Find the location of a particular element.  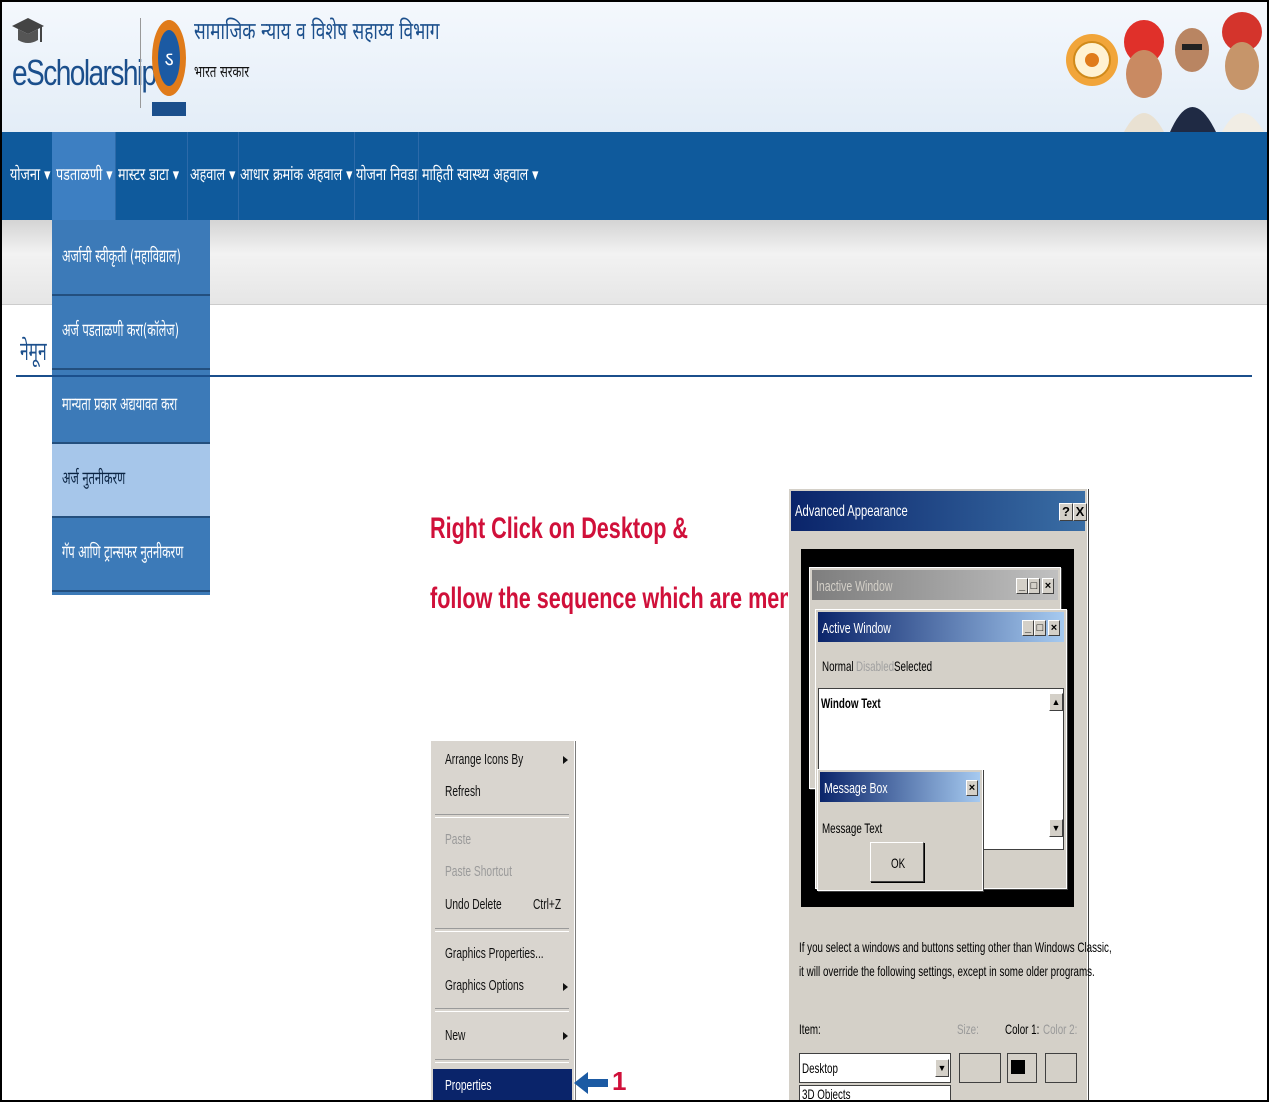

color2-button is located at coordinates (1061, 1068).